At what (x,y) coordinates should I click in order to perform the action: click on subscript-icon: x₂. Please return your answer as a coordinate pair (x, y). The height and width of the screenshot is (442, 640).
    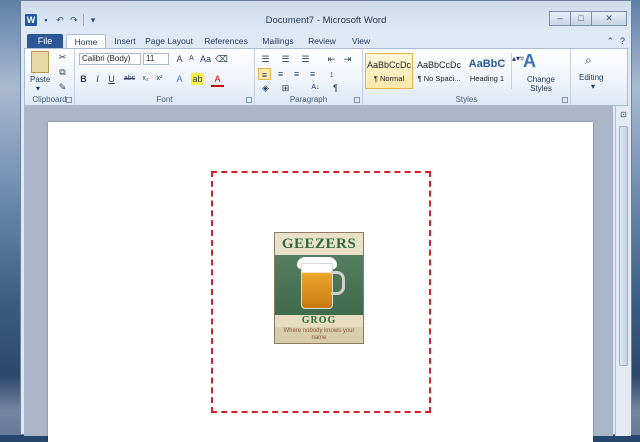
    Looking at the image, I should click on (145, 79).